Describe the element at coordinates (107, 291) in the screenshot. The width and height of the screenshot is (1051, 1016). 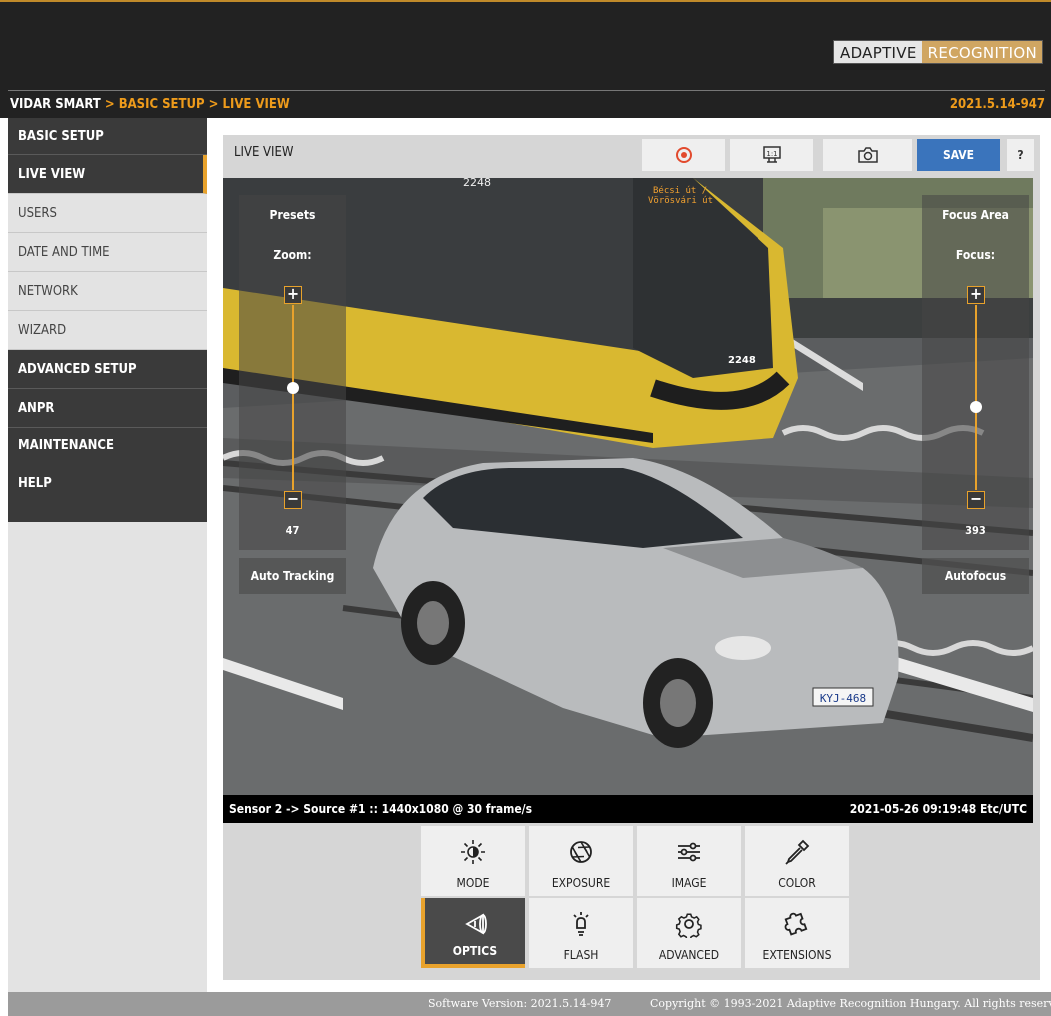
I see `sidebar-item-network: NETWORK` at that location.